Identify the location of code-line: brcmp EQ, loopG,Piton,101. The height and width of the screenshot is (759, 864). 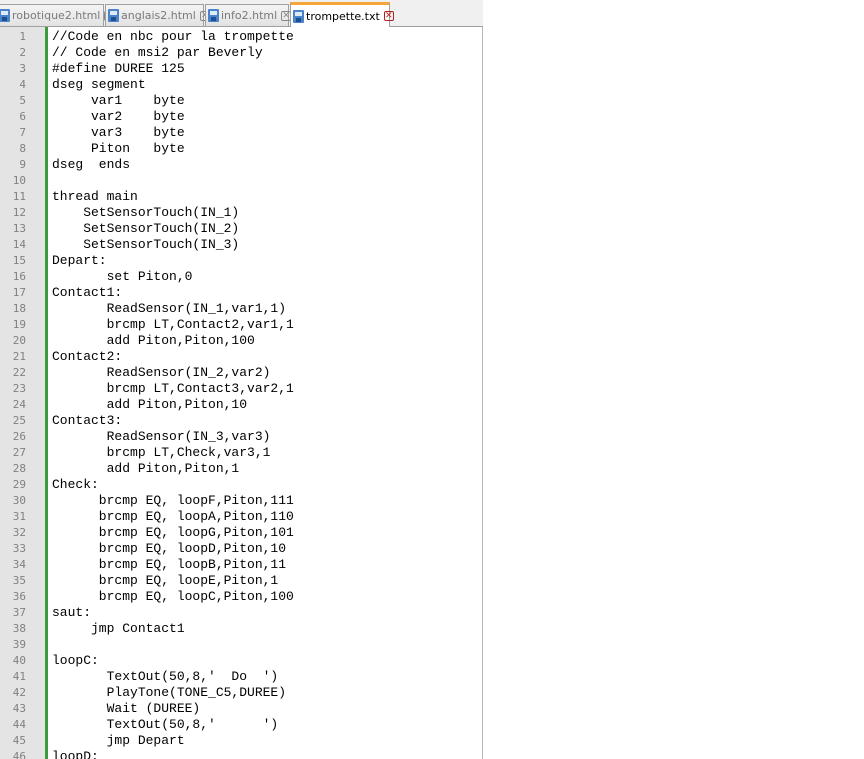
(173, 533).